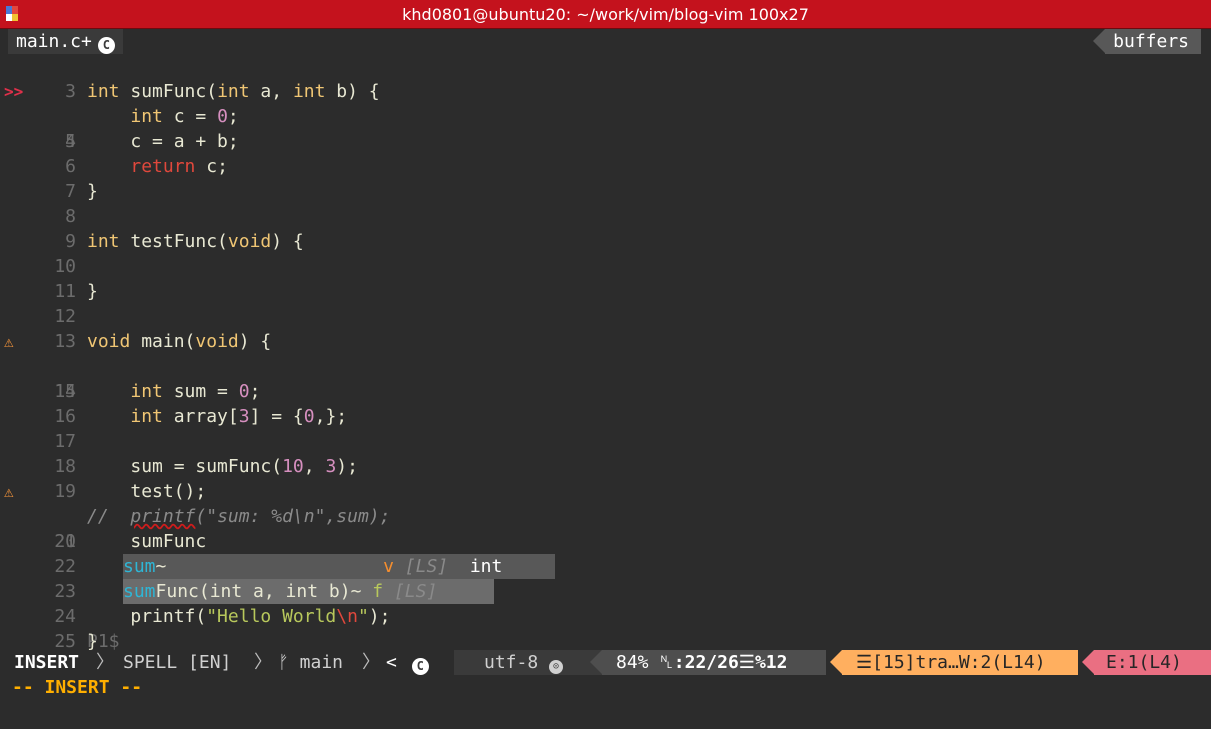 This screenshot has height=729, width=1211. Describe the element at coordinates (1146, 662) in the screenshot. I see `error-indicator: E:1(L4)` at that location.